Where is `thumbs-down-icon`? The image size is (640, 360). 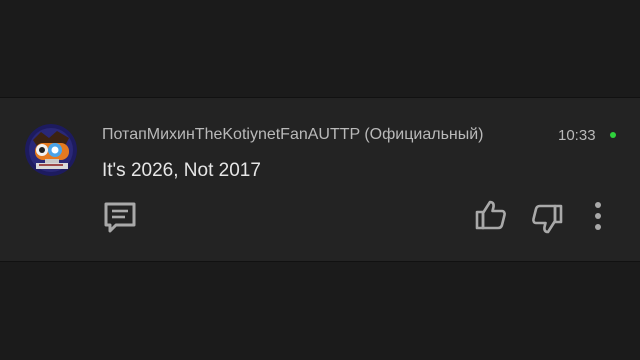
thumbs-down-icon is located at coordinates (547, 219).